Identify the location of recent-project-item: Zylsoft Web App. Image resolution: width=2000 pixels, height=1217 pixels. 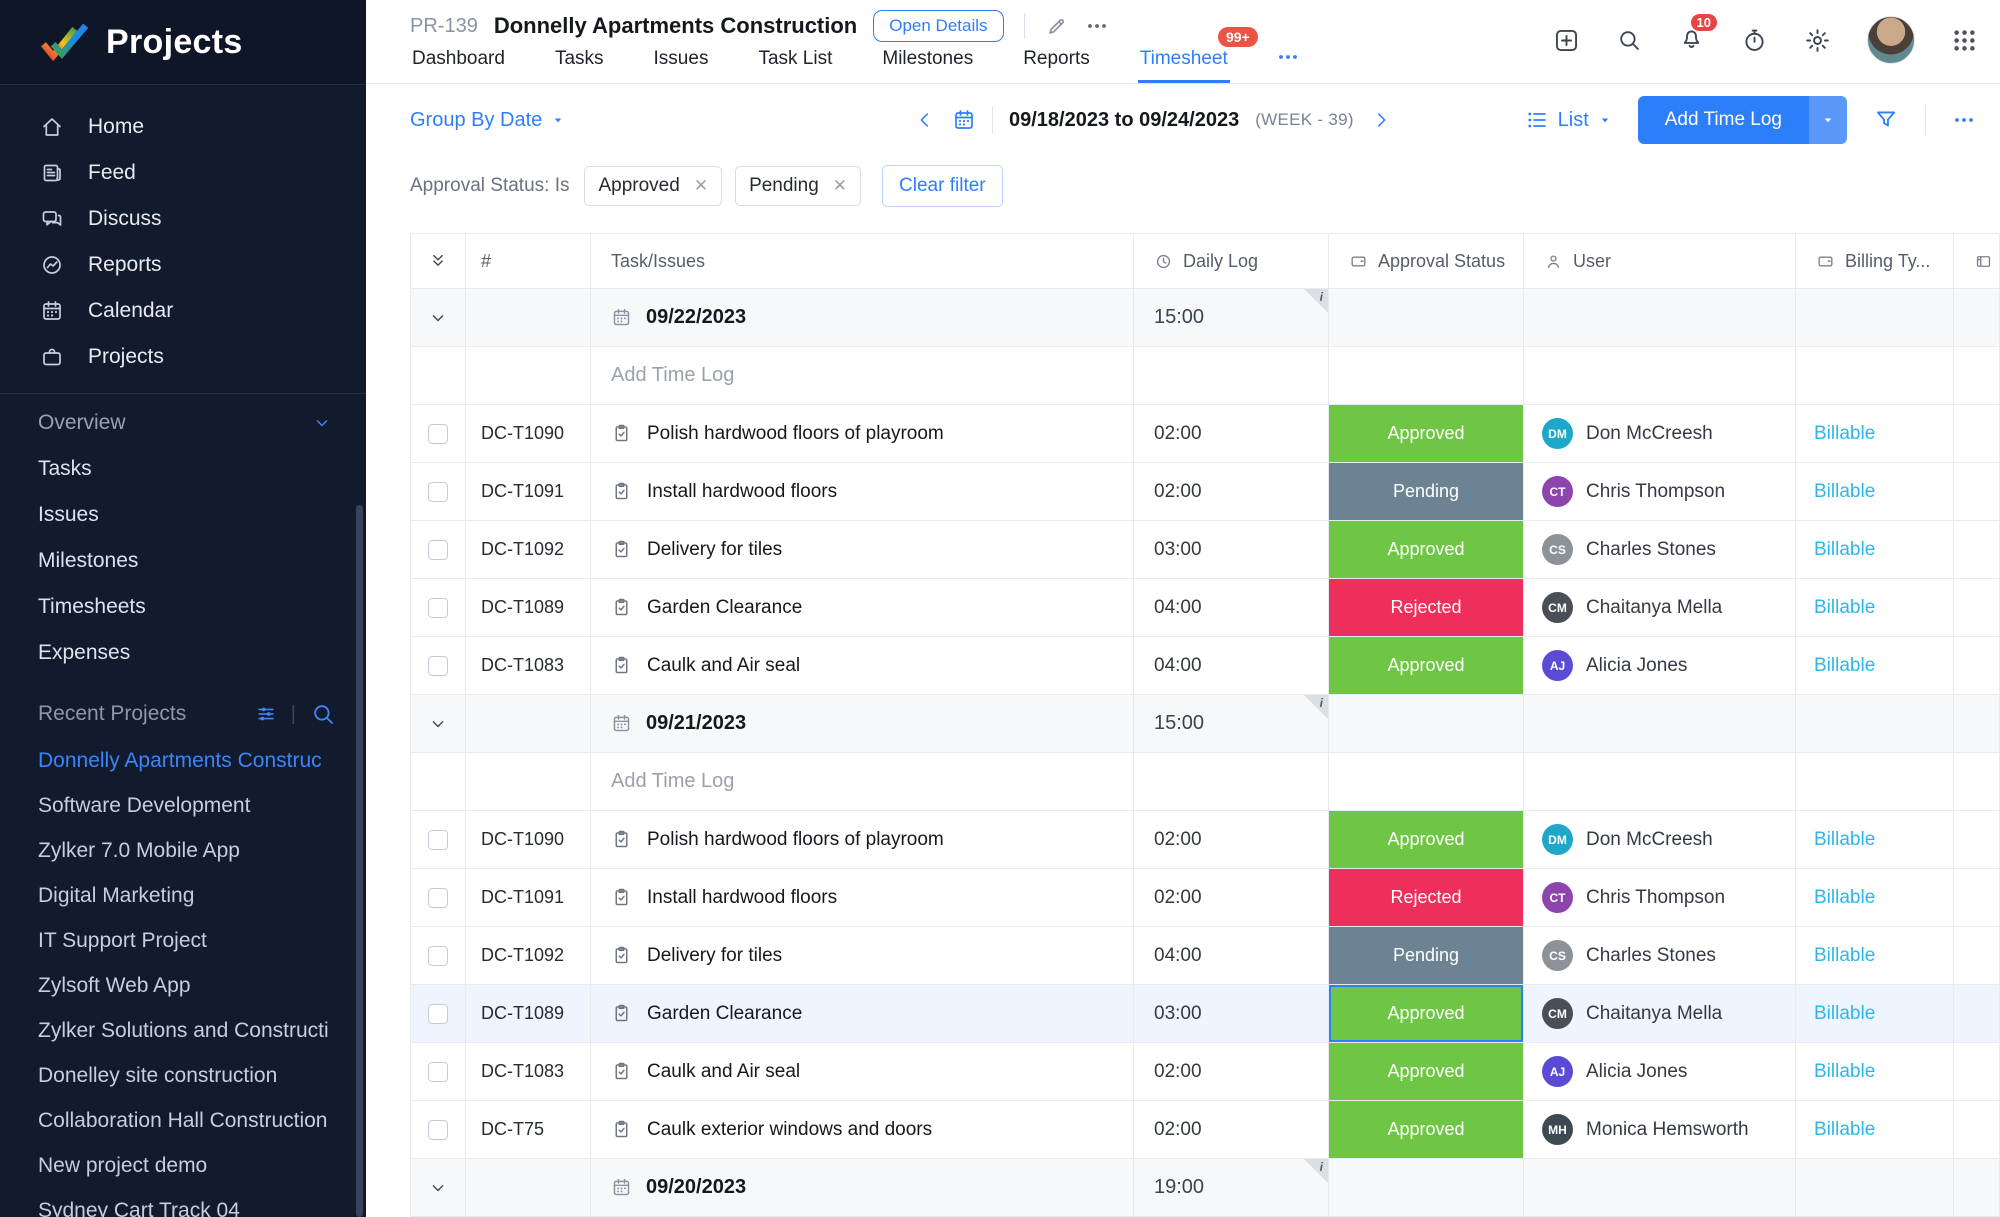
(183, 985).